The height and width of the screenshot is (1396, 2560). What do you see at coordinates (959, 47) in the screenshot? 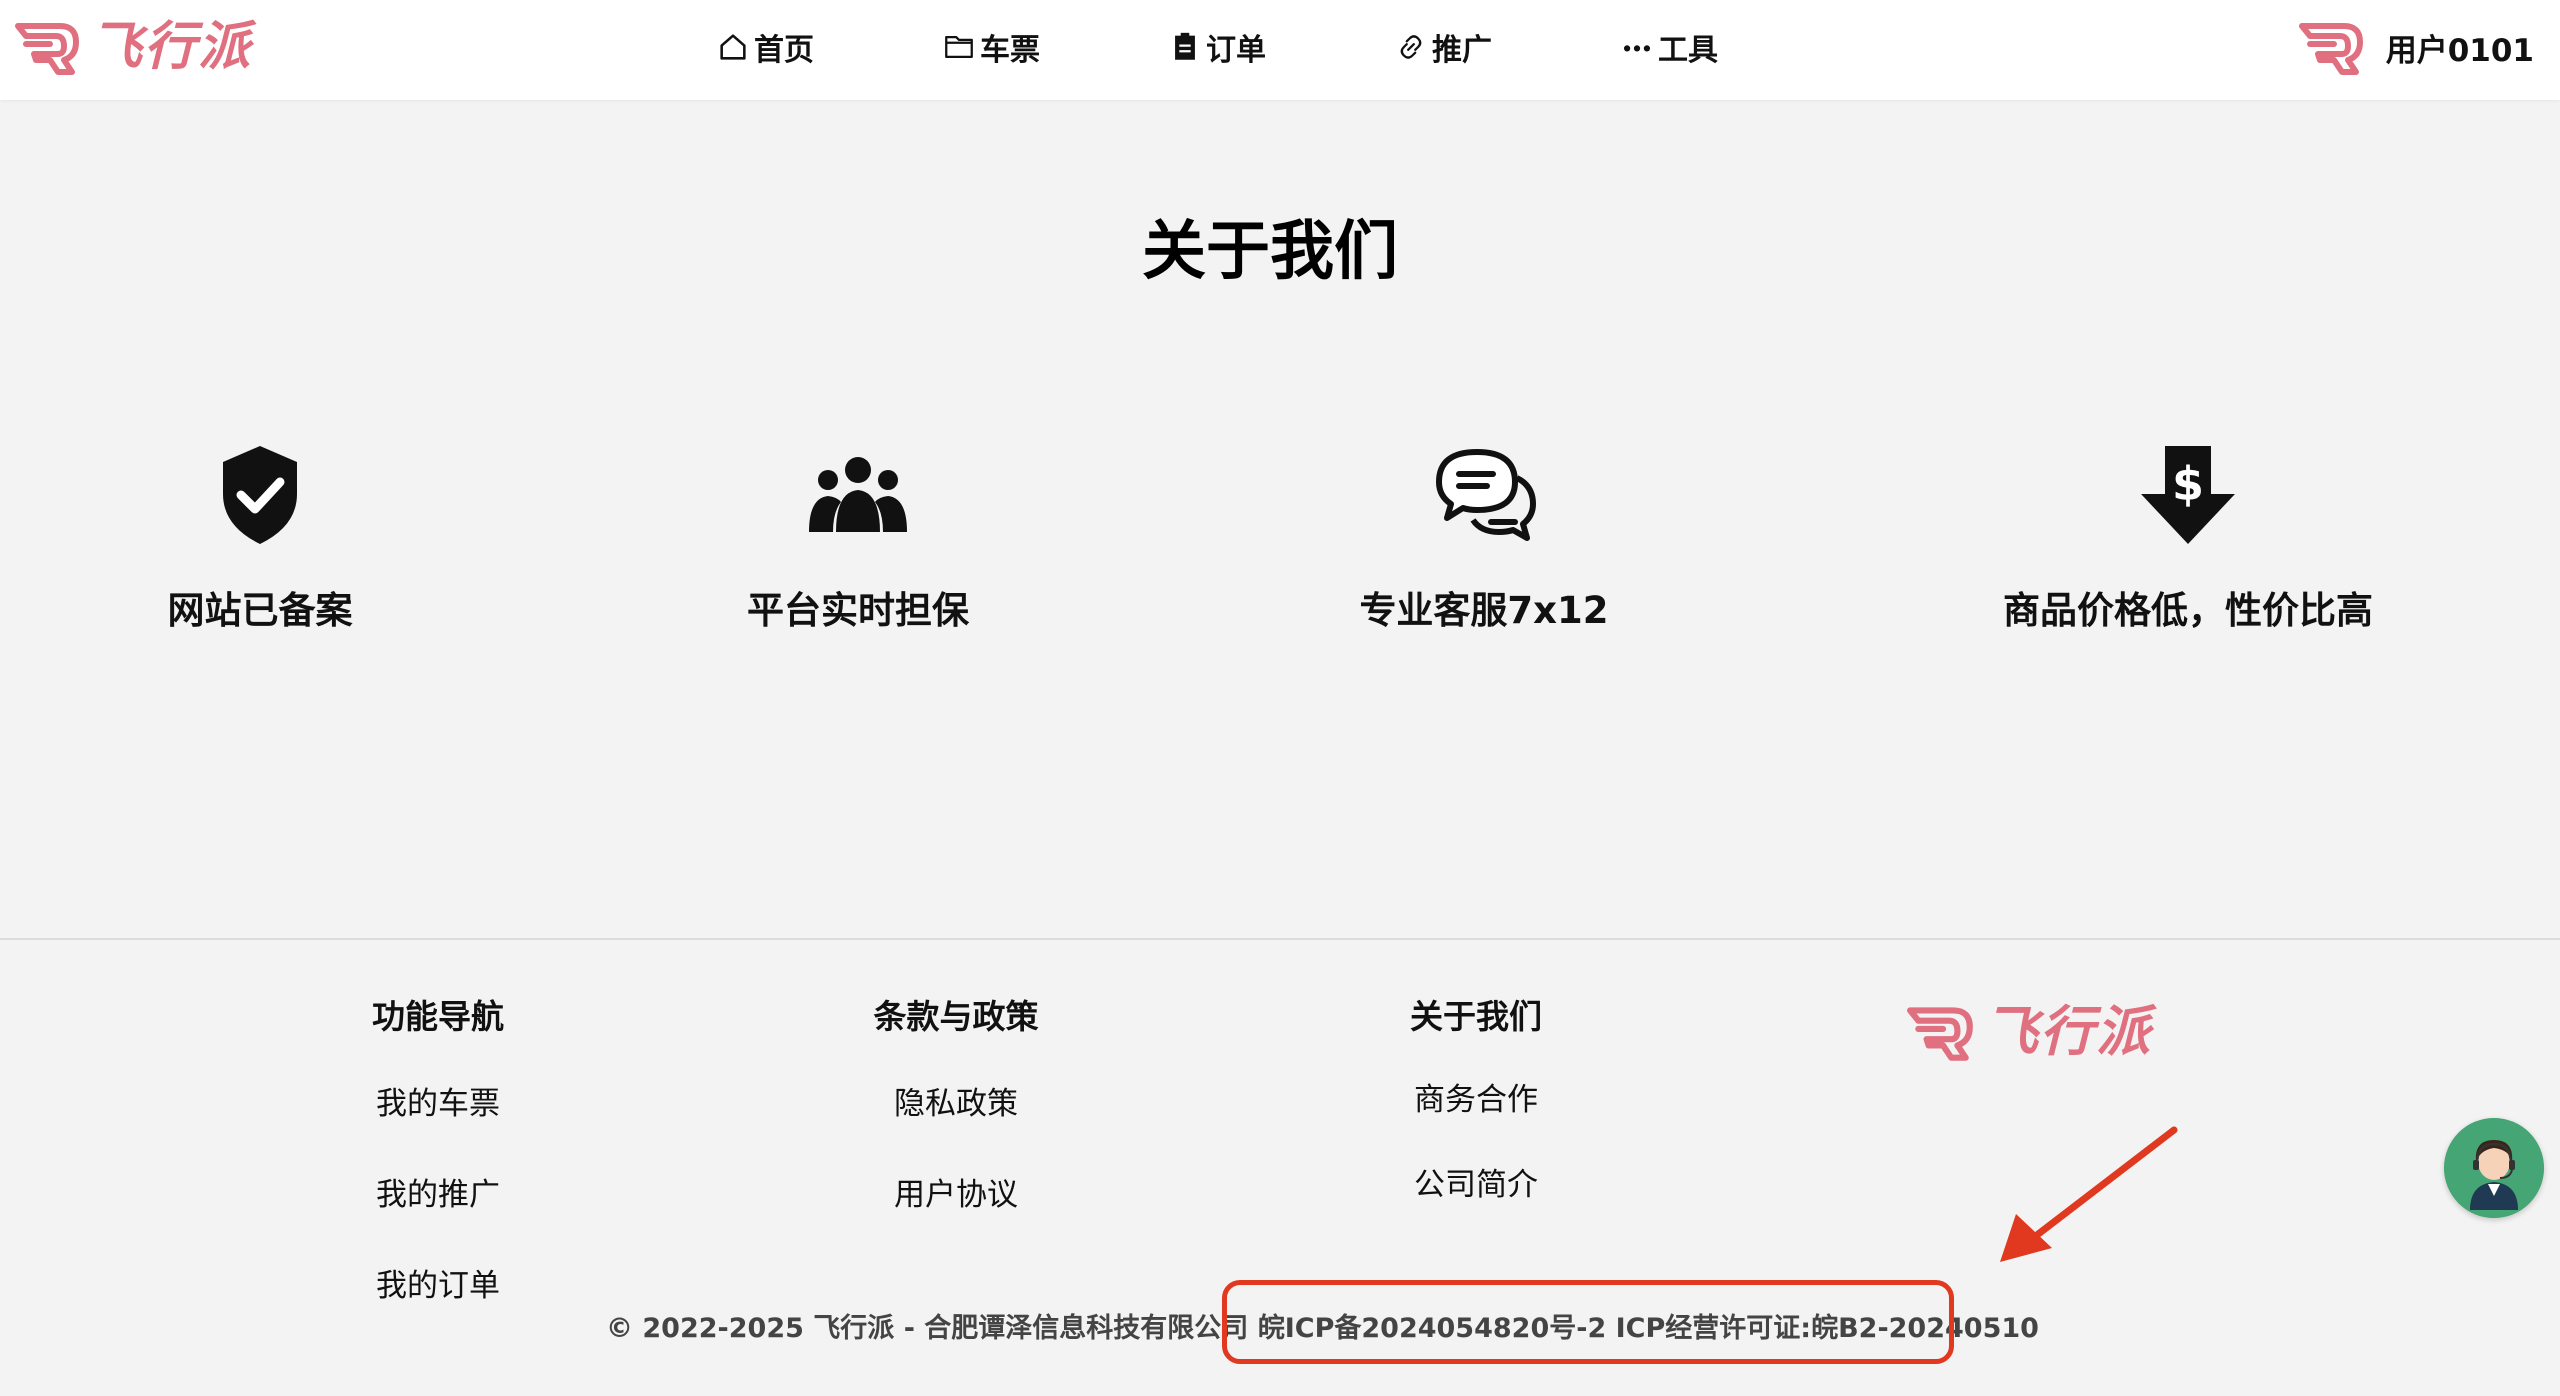
I see `folder-icon` at bounding box center [959, 47].